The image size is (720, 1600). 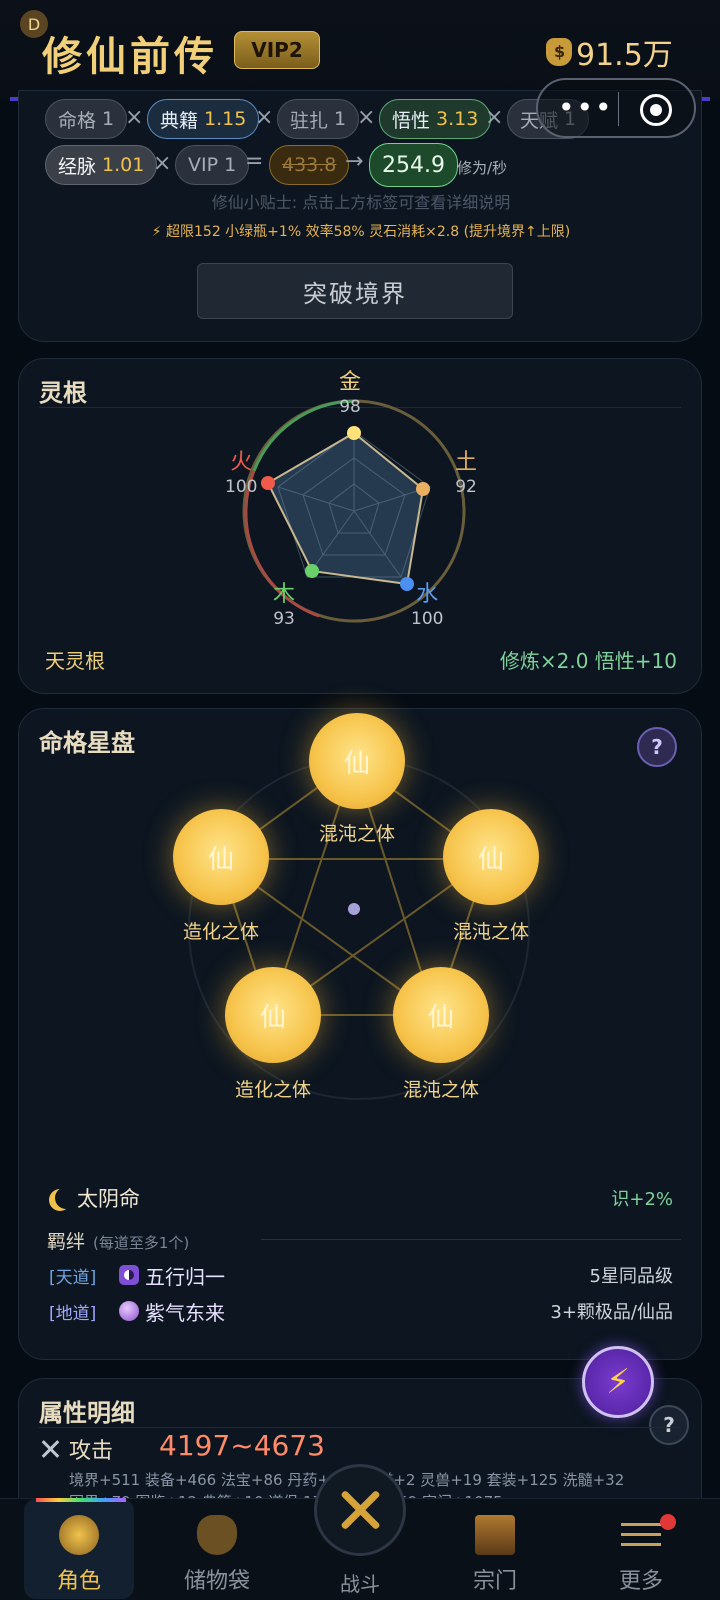 What do you see at coordinates (355, 291) in the screenshot?
I see `breakthrough-button: 突破境界` at bounding box center [355, 291].